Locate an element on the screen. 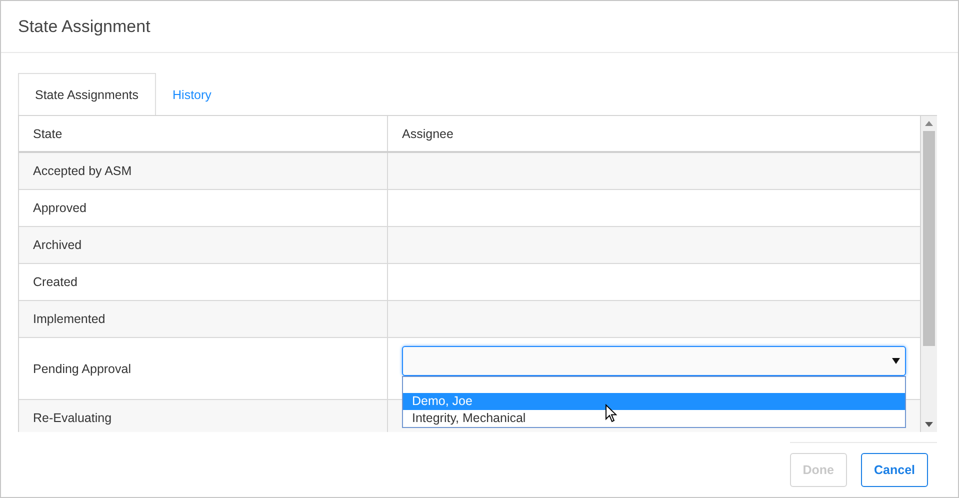 This screenshot has height=498, width=959. dialog-title: State Assignment is located at coordinates (84, 26).